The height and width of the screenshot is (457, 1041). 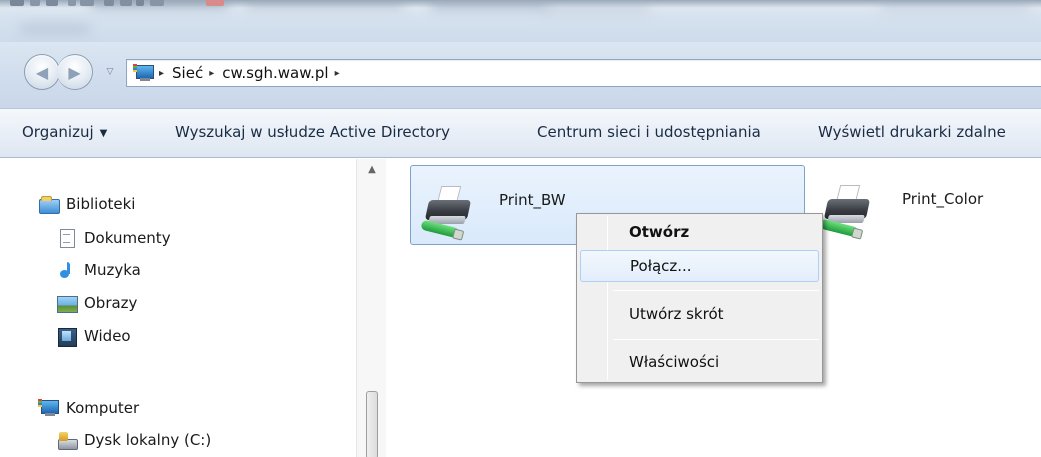 I want to click on menu-item-create-shortcut: Utwórz skrót, so click(x=699, y=314).